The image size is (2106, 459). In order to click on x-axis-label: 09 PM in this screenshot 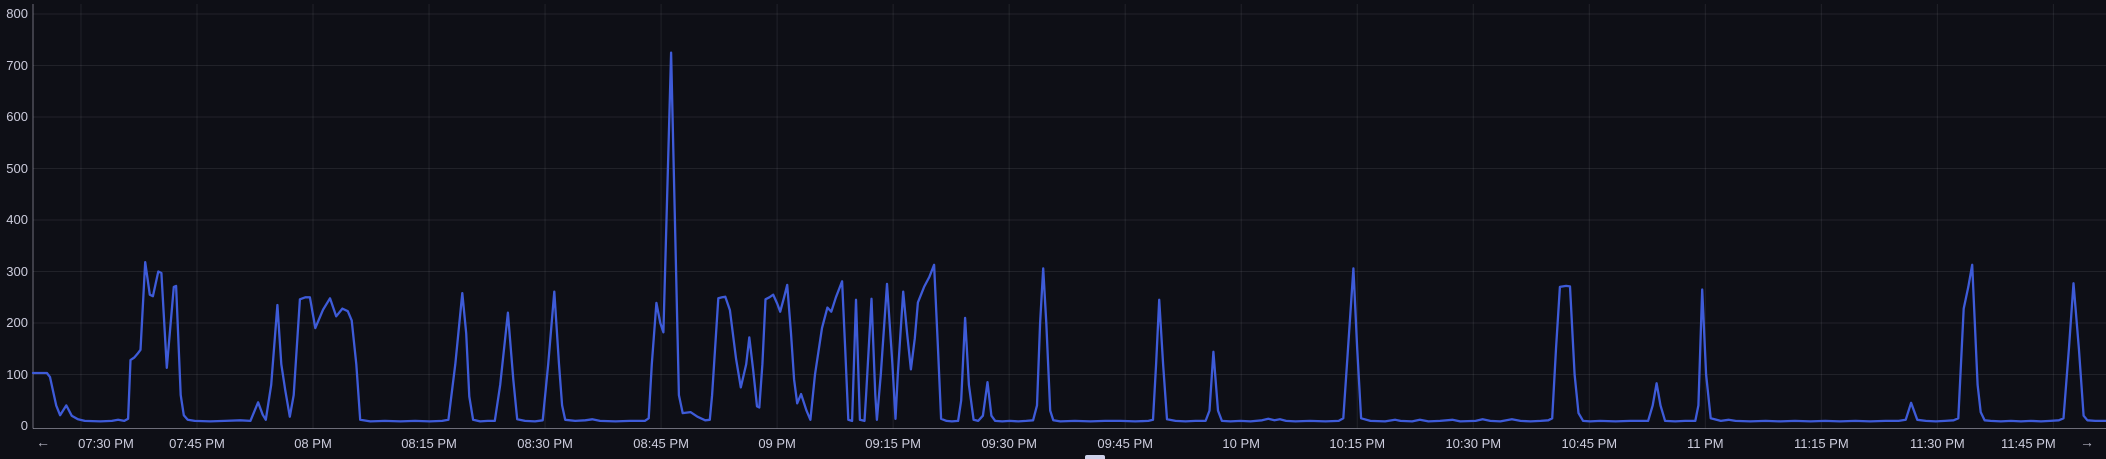, I will do `click(777, 443)`.